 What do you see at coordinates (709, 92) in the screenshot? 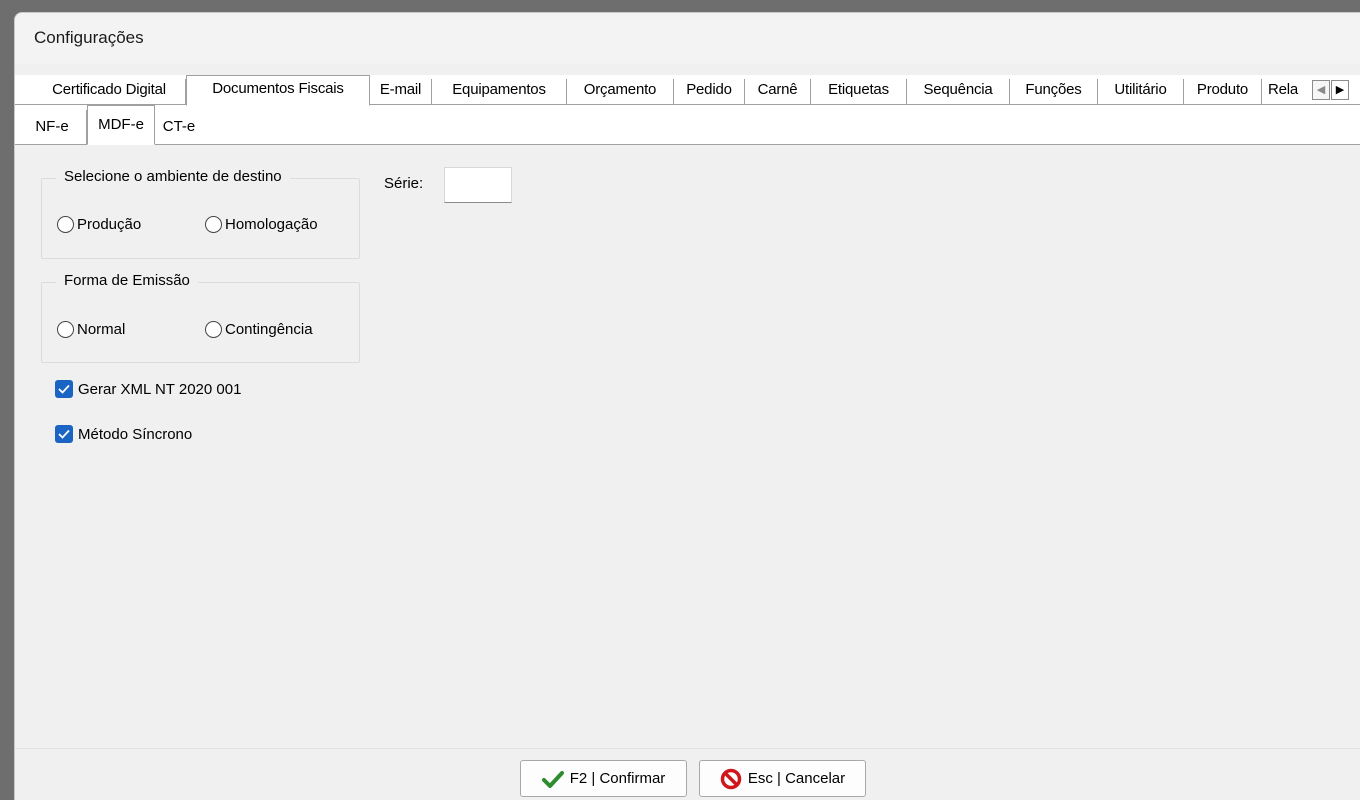
I see `tab-pedido: Pedido` at bounding box center [709, 92].